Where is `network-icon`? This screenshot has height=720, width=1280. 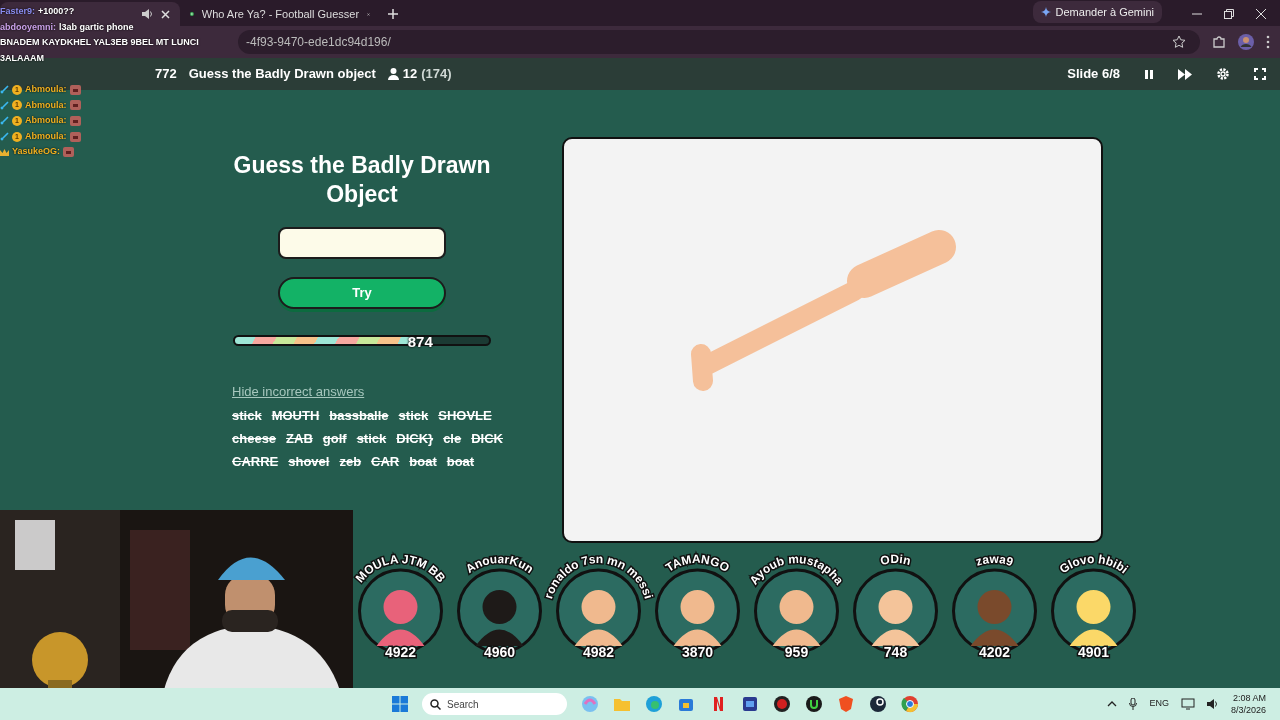 network-icon is located at coordinates (1187, 704).